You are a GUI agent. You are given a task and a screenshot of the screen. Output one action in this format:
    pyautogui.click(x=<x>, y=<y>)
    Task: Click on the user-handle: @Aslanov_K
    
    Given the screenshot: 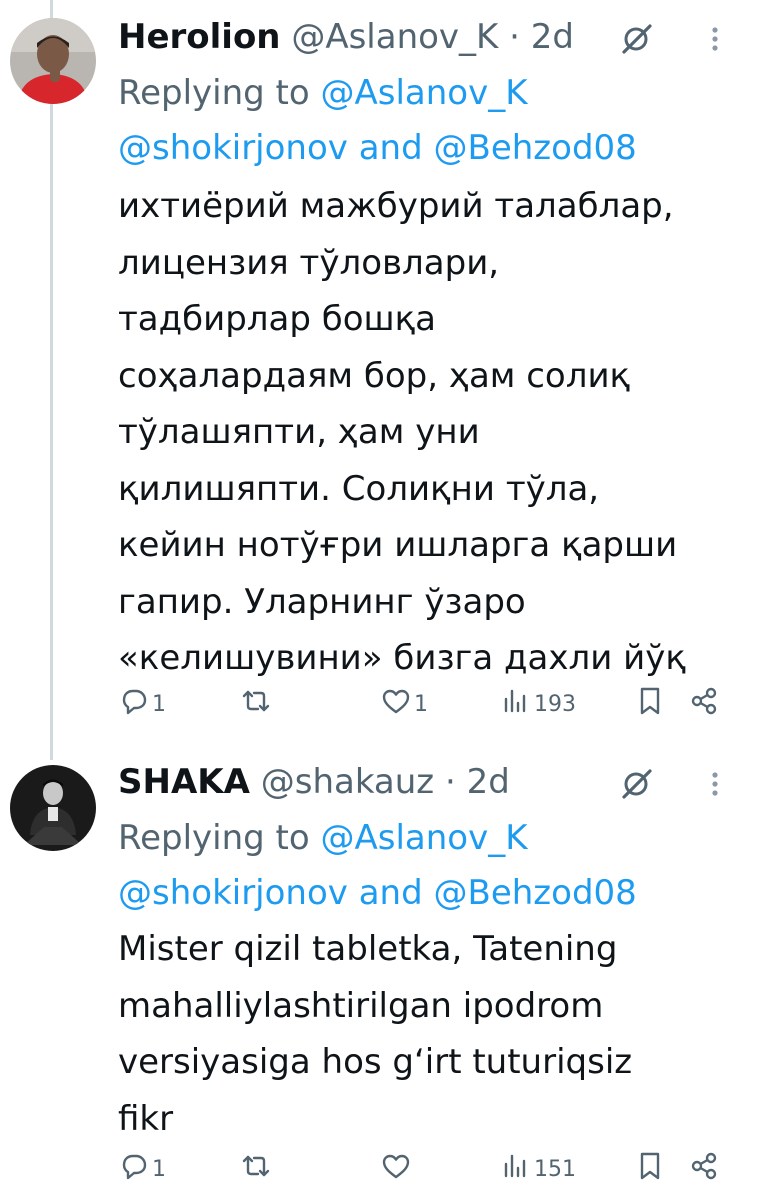 What is the action you would take?
    pyautogui.click(x=394, y=37)
    